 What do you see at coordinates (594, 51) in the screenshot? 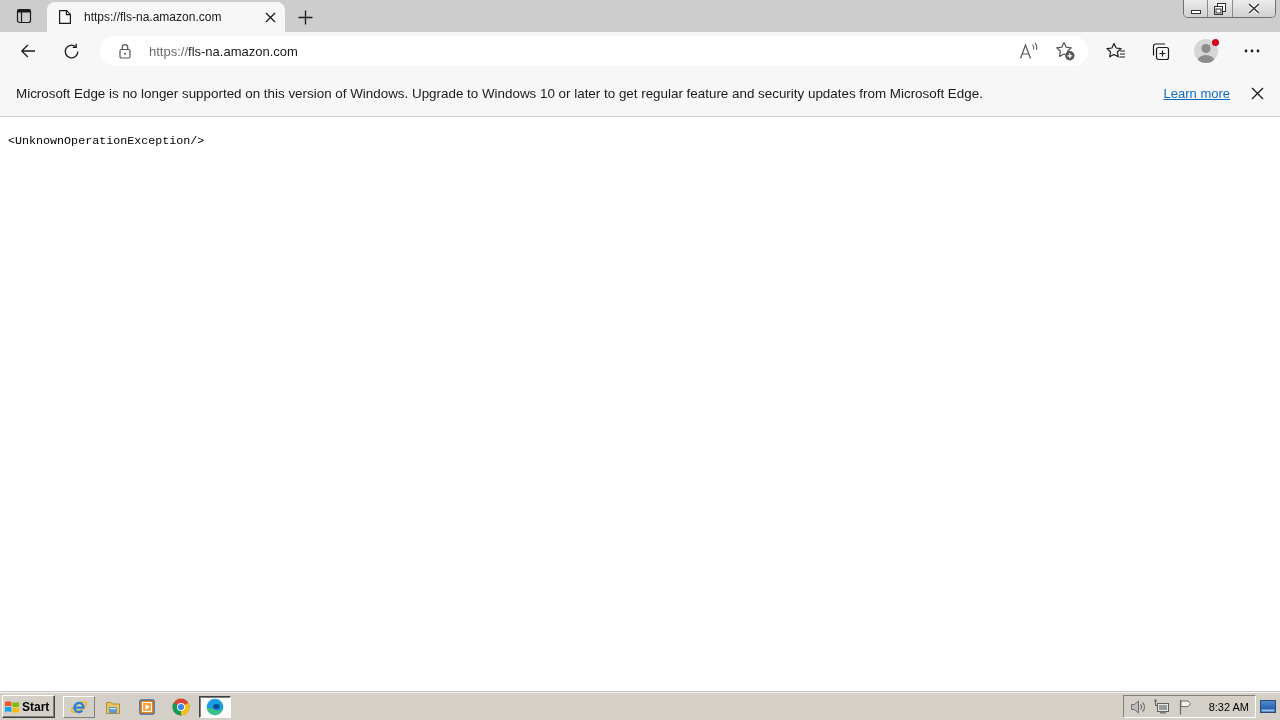
I see `address-field: https://fls-na.amazon.com` at bounding box center [594, 51].